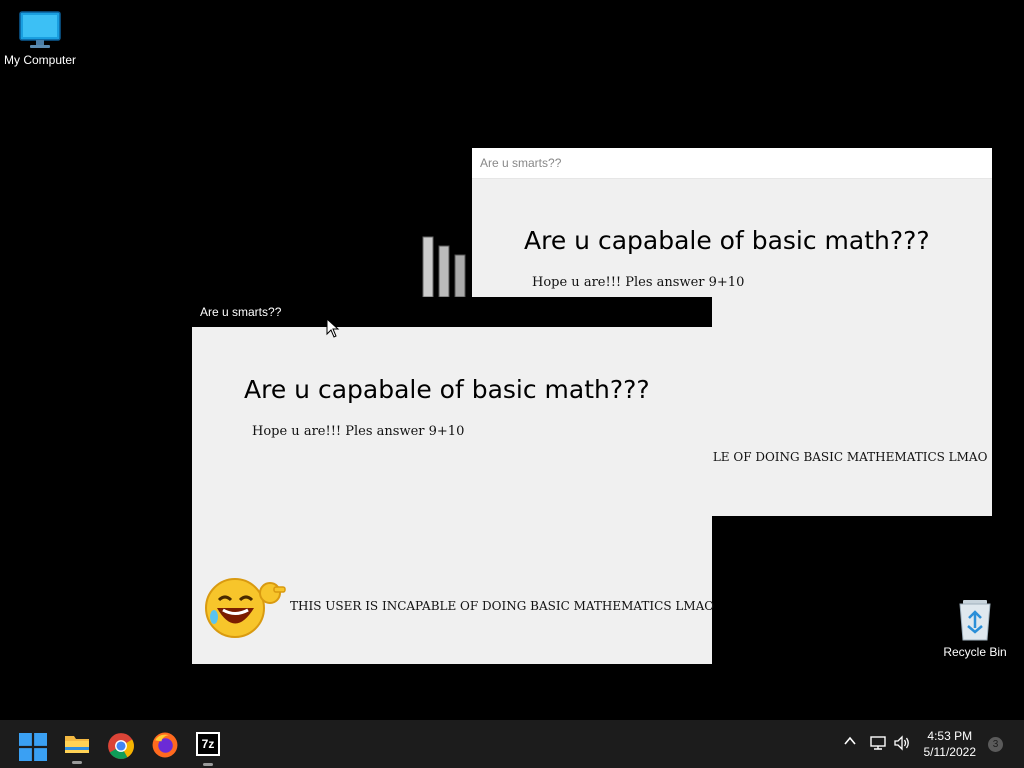 This screenshot has height=768, width=1024. Describe the element at coordinates (40, 29) in the screenshot. I see `monitor-icon` at that location.